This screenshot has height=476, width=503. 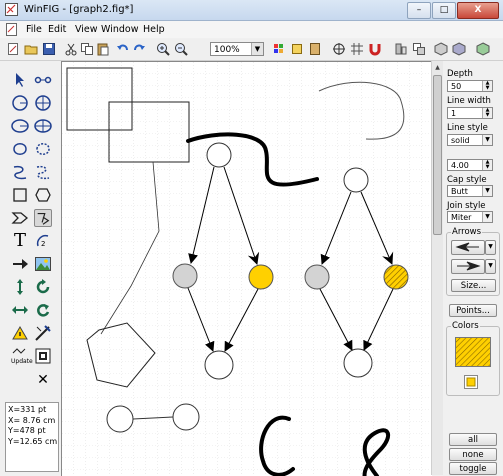 What do you see at coordinates (43, 241) in the screenshot?
I see `arc-angle-tool-icon: 2` at bounding box center [43, 241].